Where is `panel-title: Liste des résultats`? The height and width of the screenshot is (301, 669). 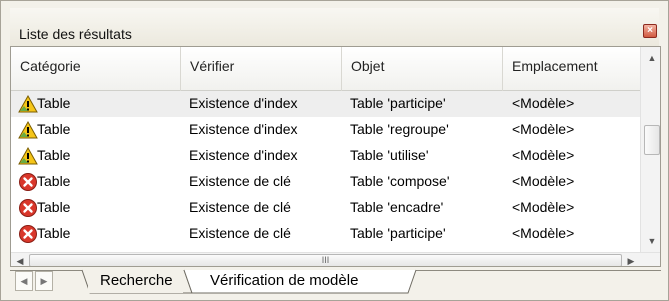 panel-title: Liste des résultats is located at coordinates (75, 34).